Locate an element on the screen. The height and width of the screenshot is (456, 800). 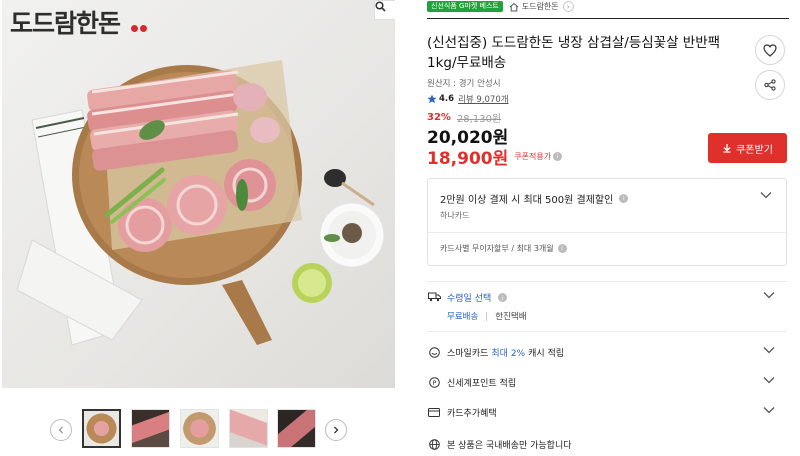
domestic-shipping-notice: 본 상품은 국내배송만 가능합니다 is located at coordinates (607, 444).